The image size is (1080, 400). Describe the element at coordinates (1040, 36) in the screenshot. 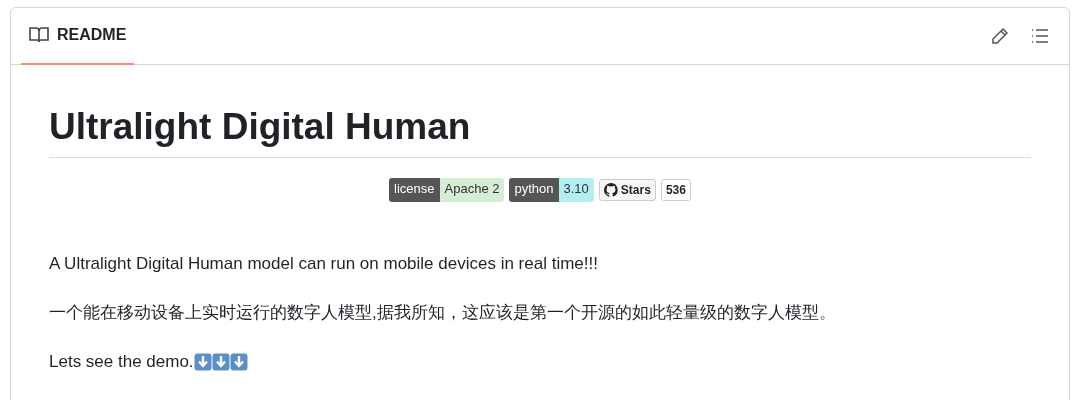

I see `list-icon` at that location.